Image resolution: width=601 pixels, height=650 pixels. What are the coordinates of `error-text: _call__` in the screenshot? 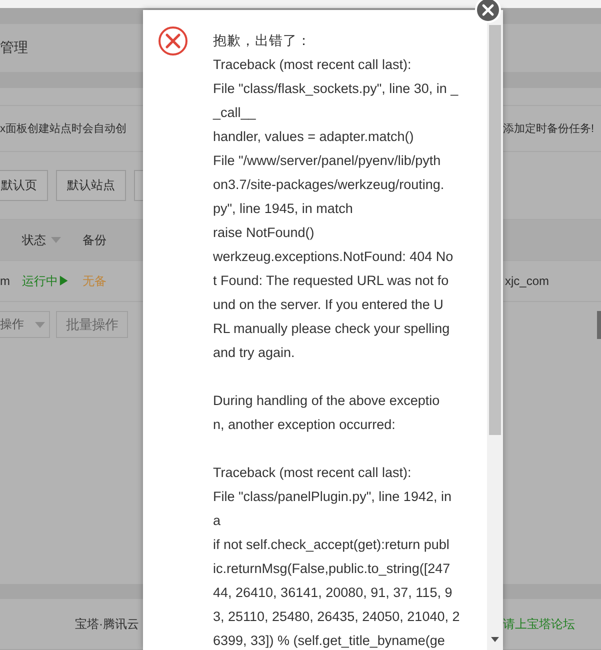 It's located at (234, 113).